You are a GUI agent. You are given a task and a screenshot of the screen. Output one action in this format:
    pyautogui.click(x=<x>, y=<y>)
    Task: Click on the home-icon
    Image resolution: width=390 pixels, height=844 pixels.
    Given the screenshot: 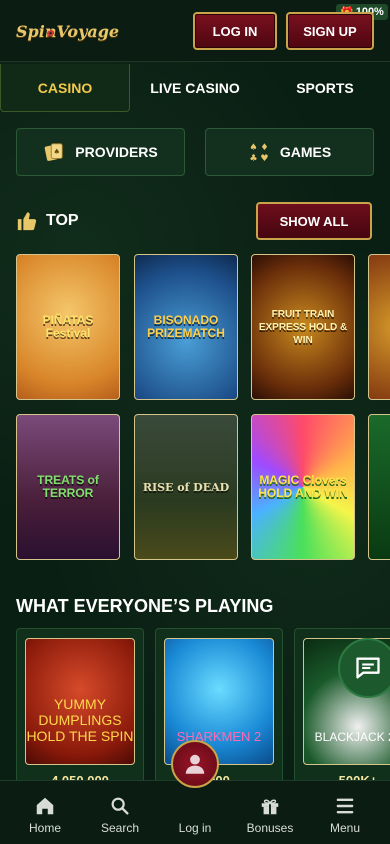 What is the action you would take?
    pyautogui.click(x=45, y=806)
    